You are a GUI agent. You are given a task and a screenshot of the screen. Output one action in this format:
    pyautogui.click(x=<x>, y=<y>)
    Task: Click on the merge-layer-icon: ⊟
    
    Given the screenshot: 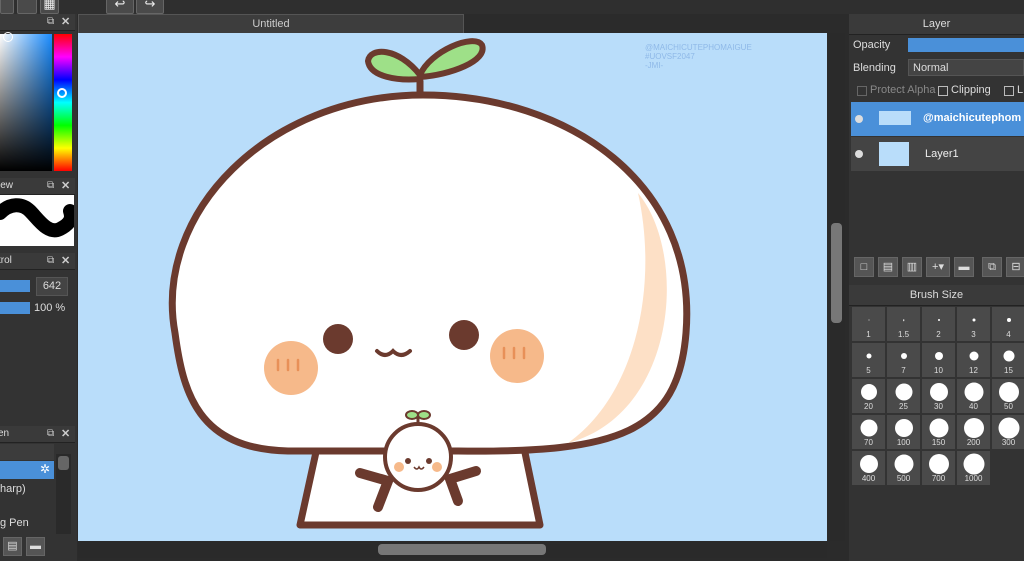 What is the action you would take?
    pyautogui.click(x=1015, y=267)
    